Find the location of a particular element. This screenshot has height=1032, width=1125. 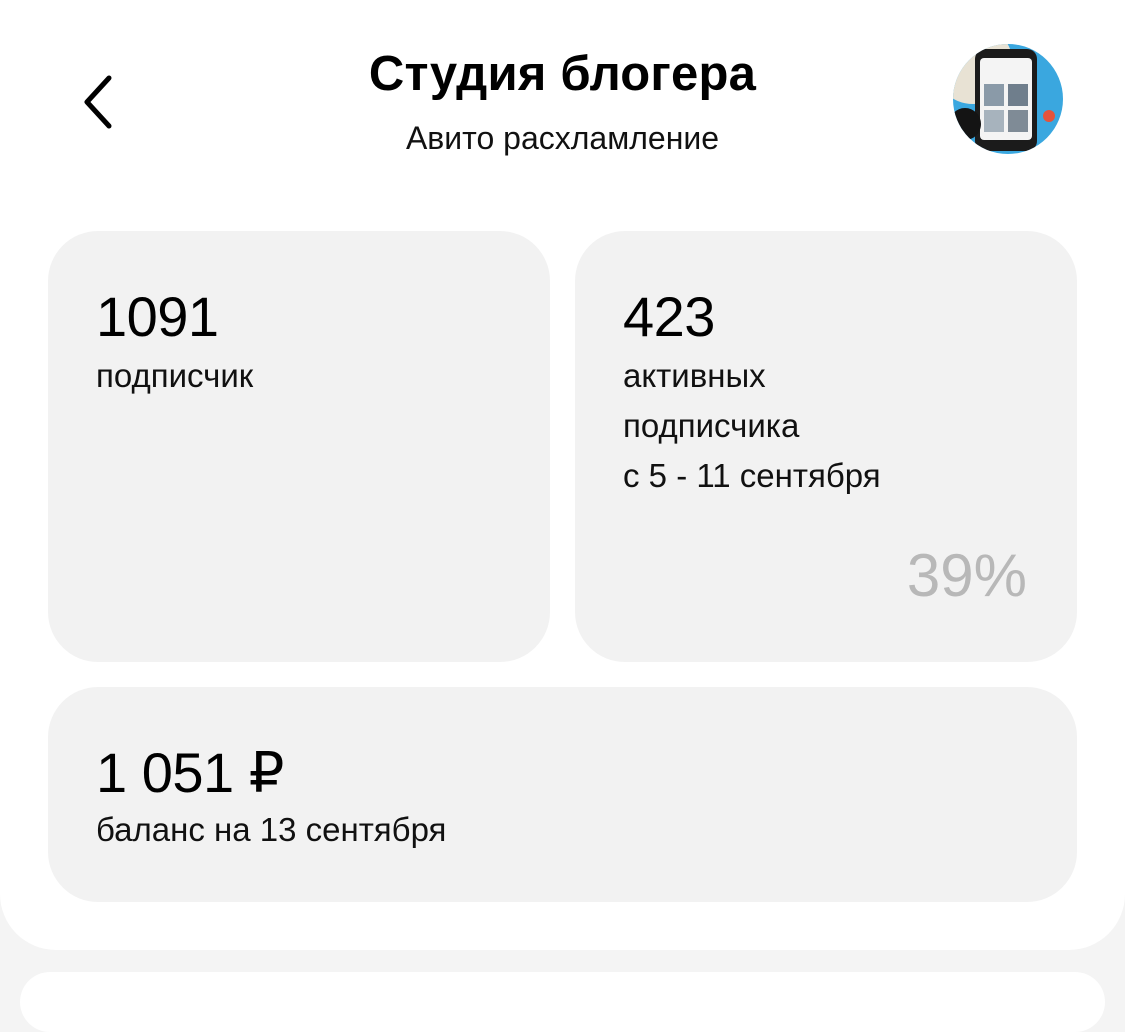

avatar-image is located at coordinates (1008, 99).